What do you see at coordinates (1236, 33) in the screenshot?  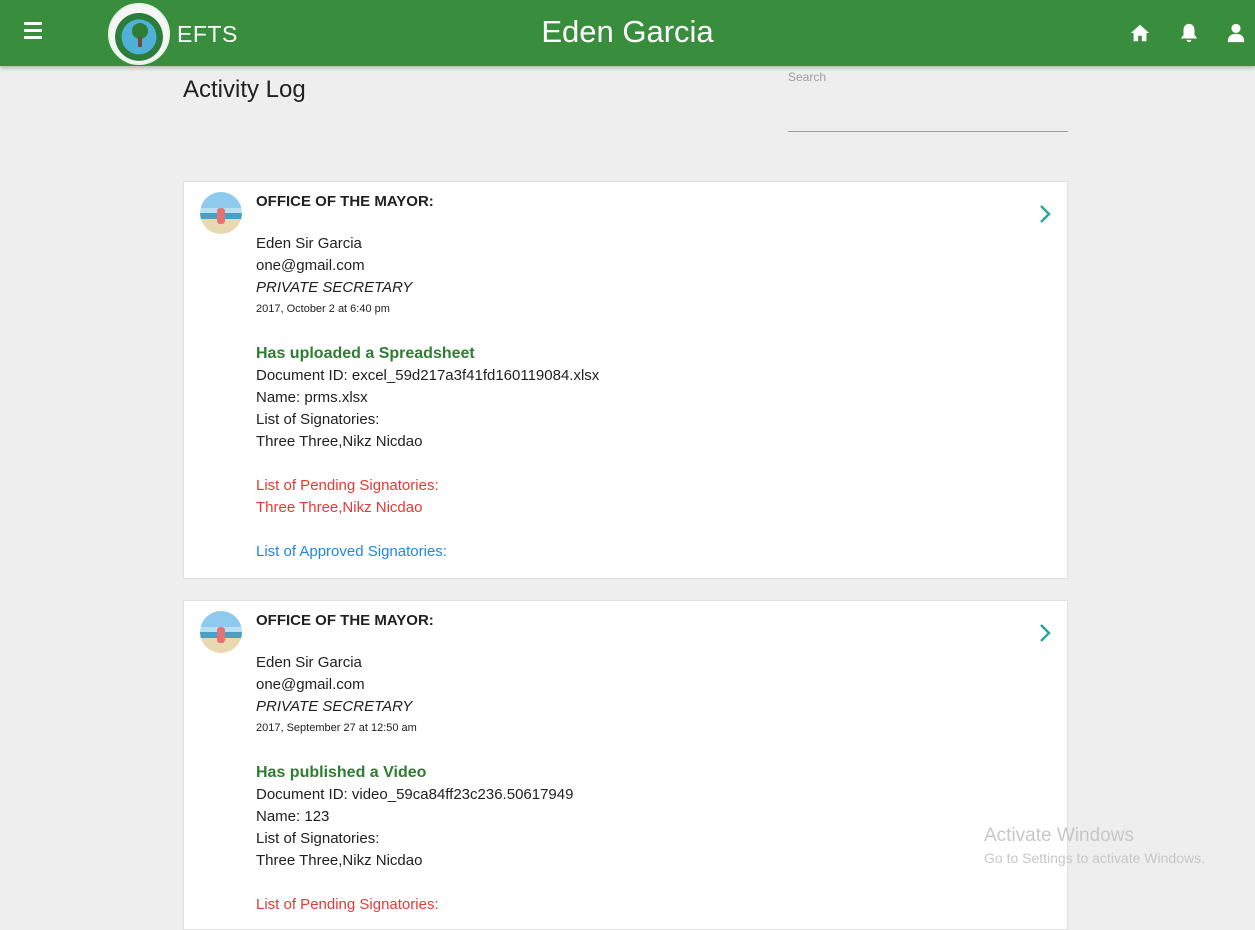 I see `user-icon` at bounding box center [1236, 33].